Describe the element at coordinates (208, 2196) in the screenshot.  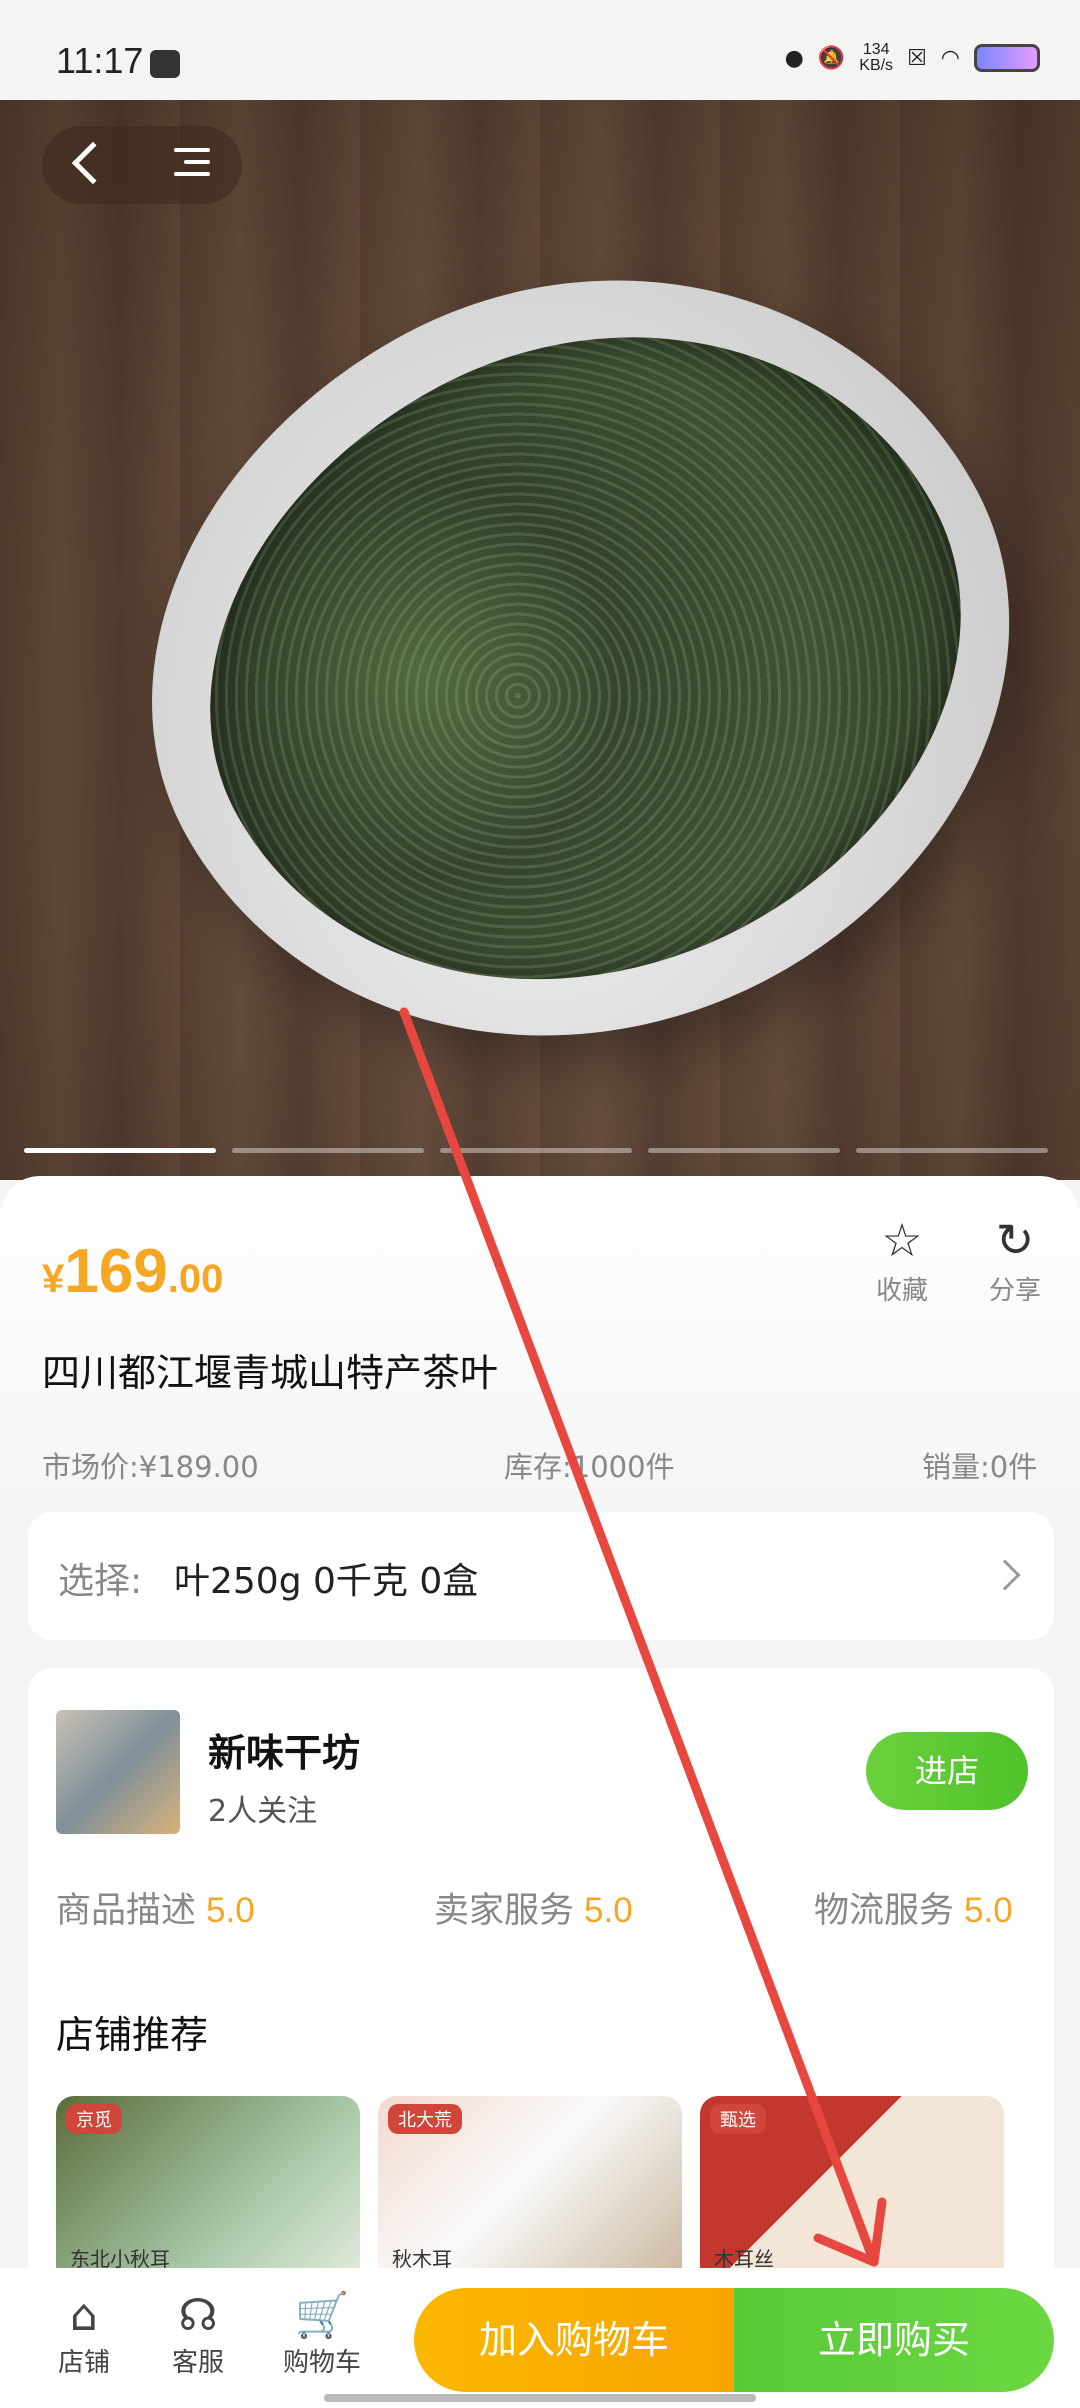
I see `recommend-item: 京觅 东北小秋耳` at that location.